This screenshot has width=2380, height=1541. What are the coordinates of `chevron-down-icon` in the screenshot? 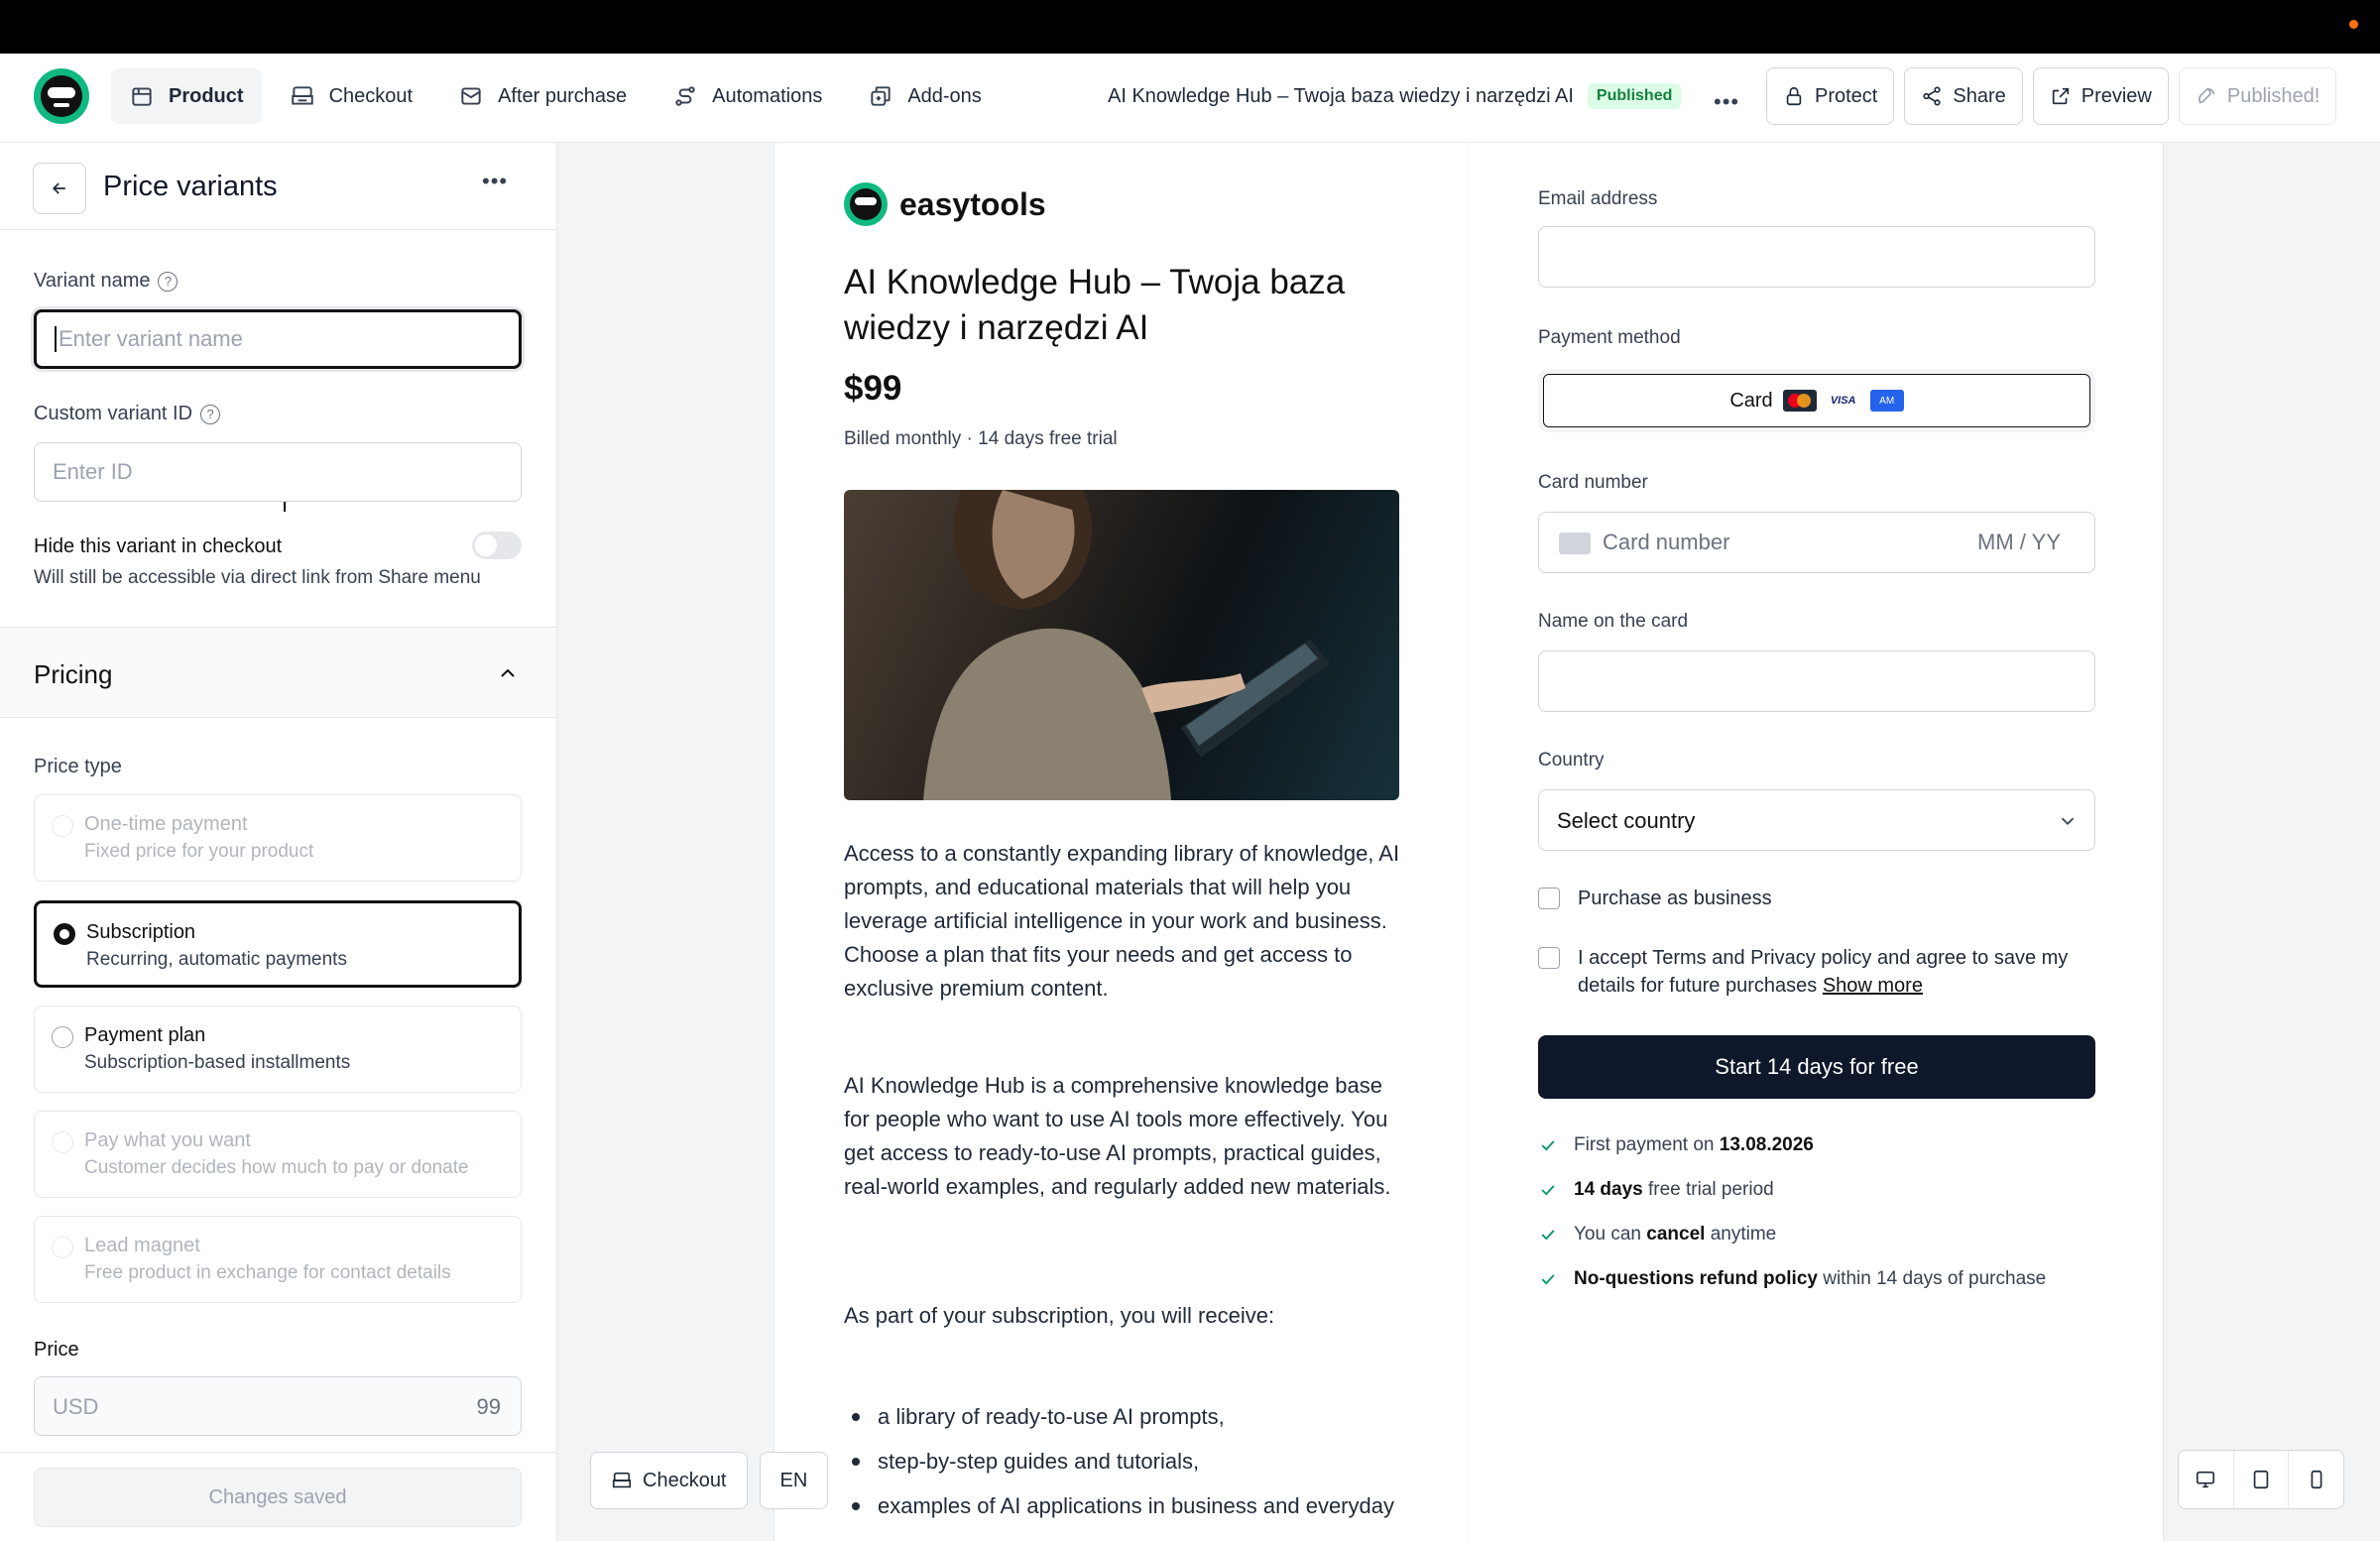 It's located at (2068, 821).